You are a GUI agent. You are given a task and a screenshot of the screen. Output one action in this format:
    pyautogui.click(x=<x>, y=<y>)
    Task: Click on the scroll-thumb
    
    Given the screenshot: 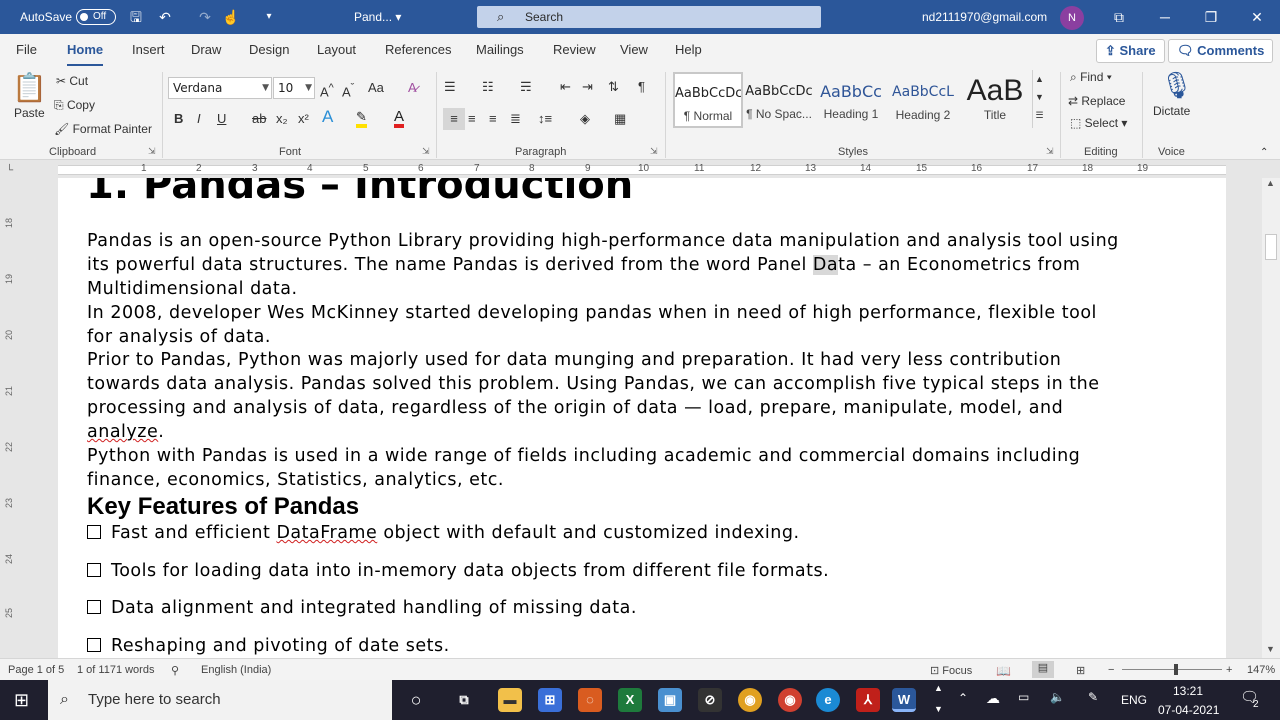 What is the action you would take?
    pyautogui.click(x=1271, y=247)
    